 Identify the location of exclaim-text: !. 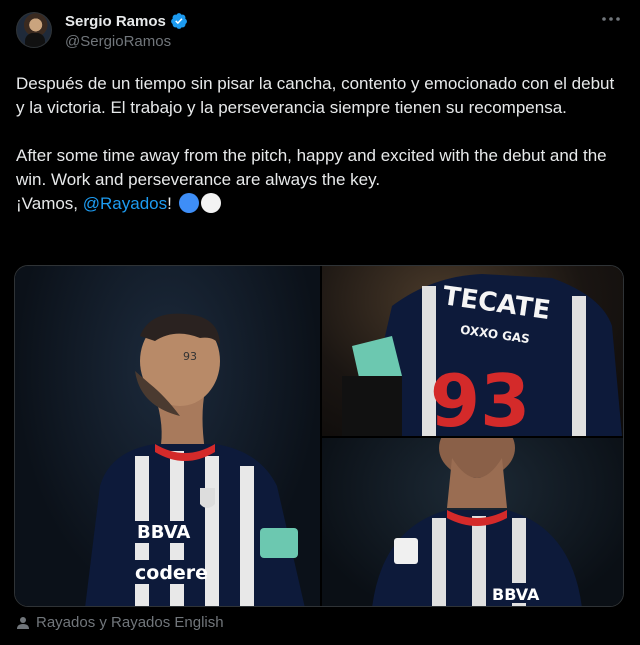
(169, 203).